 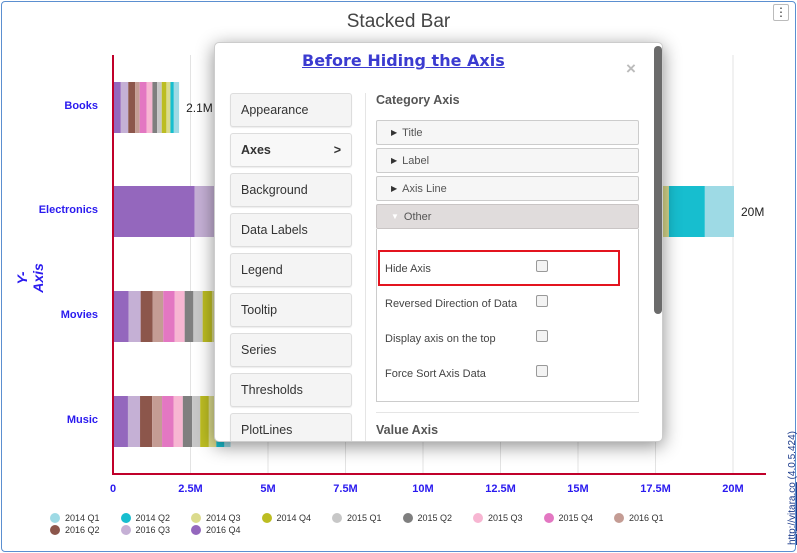 What do you see at coordinates (507, 216) in the screenshot?
I see `accordion-other: ▼ Other` at bounding box center [507, 216].